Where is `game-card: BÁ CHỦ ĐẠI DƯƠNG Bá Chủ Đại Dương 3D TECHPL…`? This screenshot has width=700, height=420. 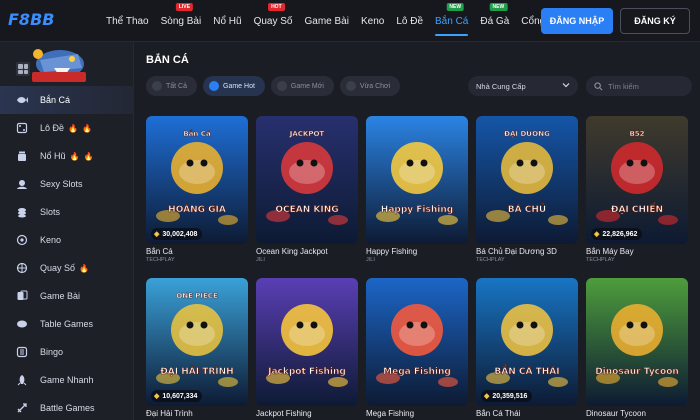
game-card: BÁ CHỦ ĐẠI DƯƠNG Bá Chủ Đại Dương 3D TECHPL… is located at coordinates (527, 189).